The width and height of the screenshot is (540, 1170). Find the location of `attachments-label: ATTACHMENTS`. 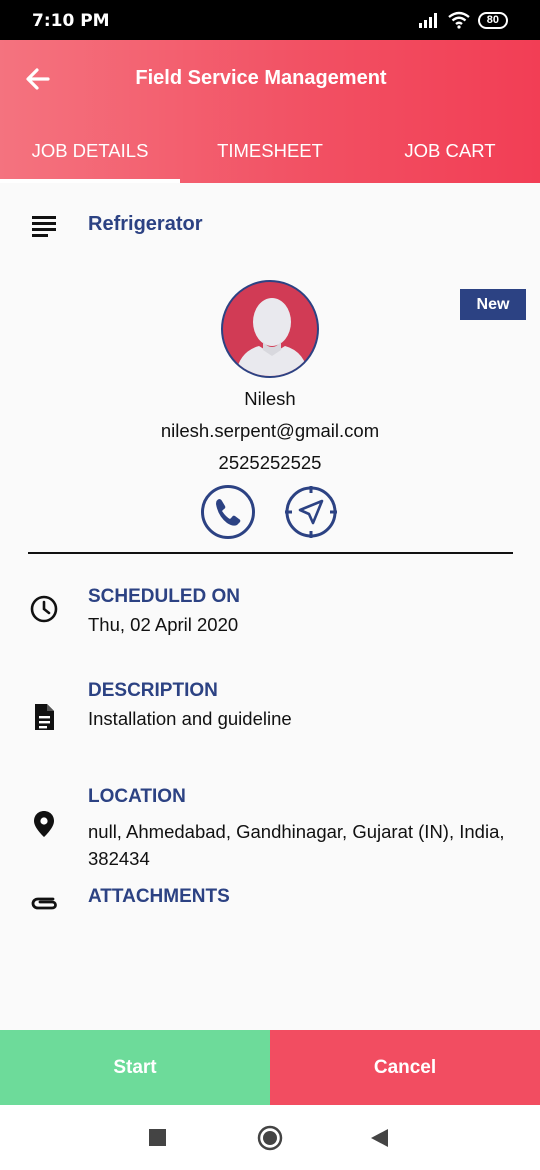

attachments-label: ATTACHMENTS is located at coordinates (159, 897).